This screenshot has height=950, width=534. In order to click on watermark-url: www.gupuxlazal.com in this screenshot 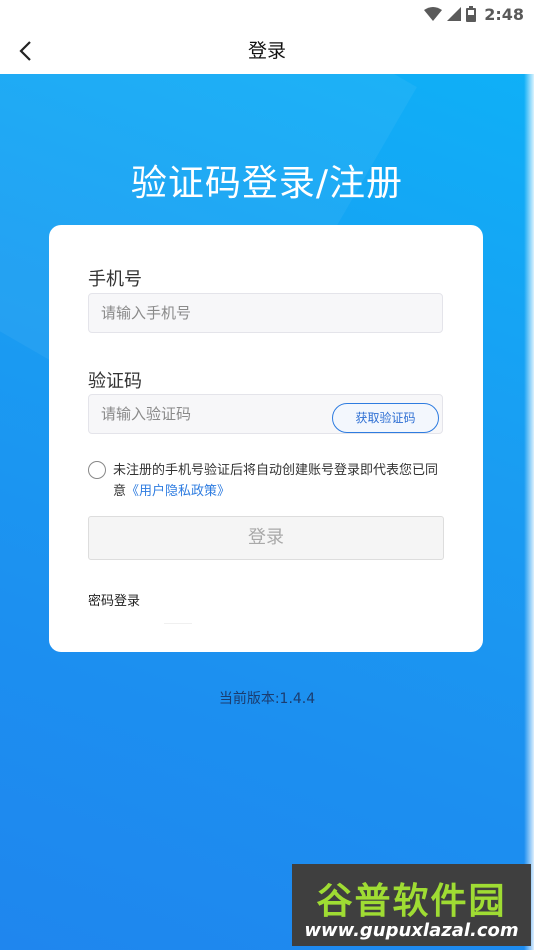, I will do `click(411, 930)`.